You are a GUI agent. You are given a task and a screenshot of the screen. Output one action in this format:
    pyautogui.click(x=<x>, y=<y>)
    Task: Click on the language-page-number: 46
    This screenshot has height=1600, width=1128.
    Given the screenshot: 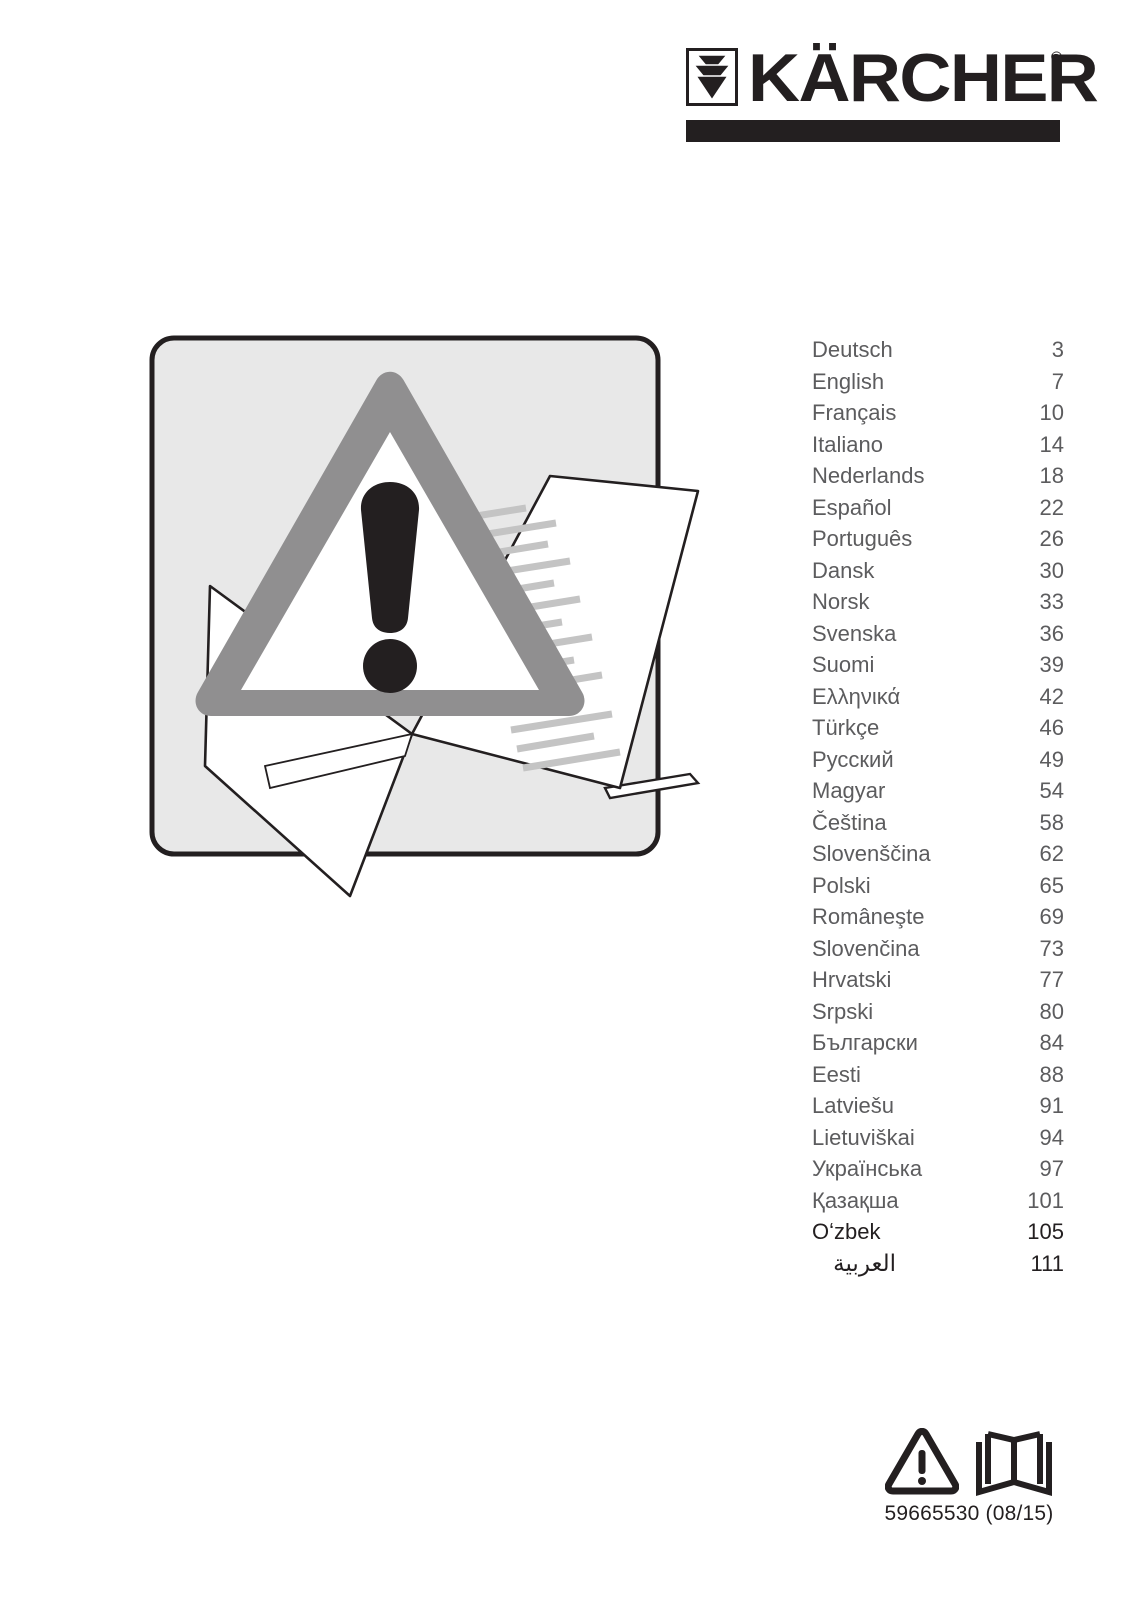 What is the action you would take?
    pyautogui.click(x=1051, y=727)
    